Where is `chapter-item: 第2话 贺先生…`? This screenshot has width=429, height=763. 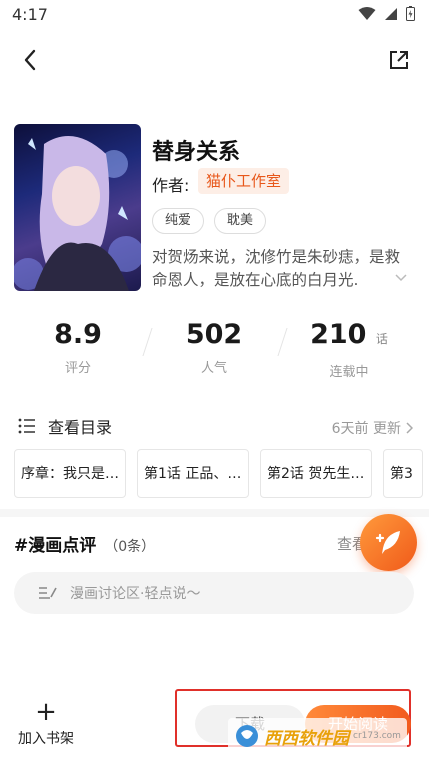 chapter-item: 第2话 贺先生… is located at coordinates (316, 473).